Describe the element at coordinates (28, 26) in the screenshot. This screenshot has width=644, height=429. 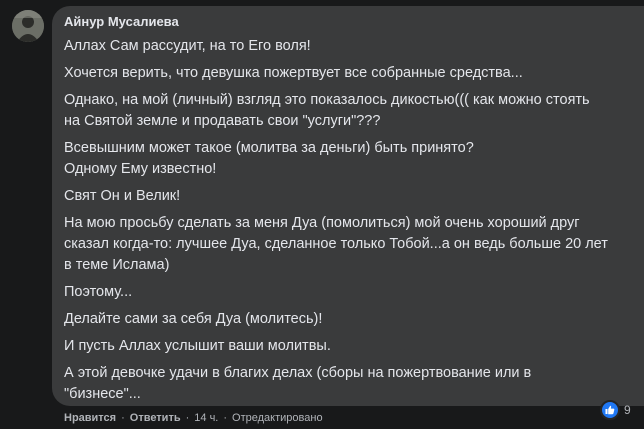
I see `avatar` at that location.